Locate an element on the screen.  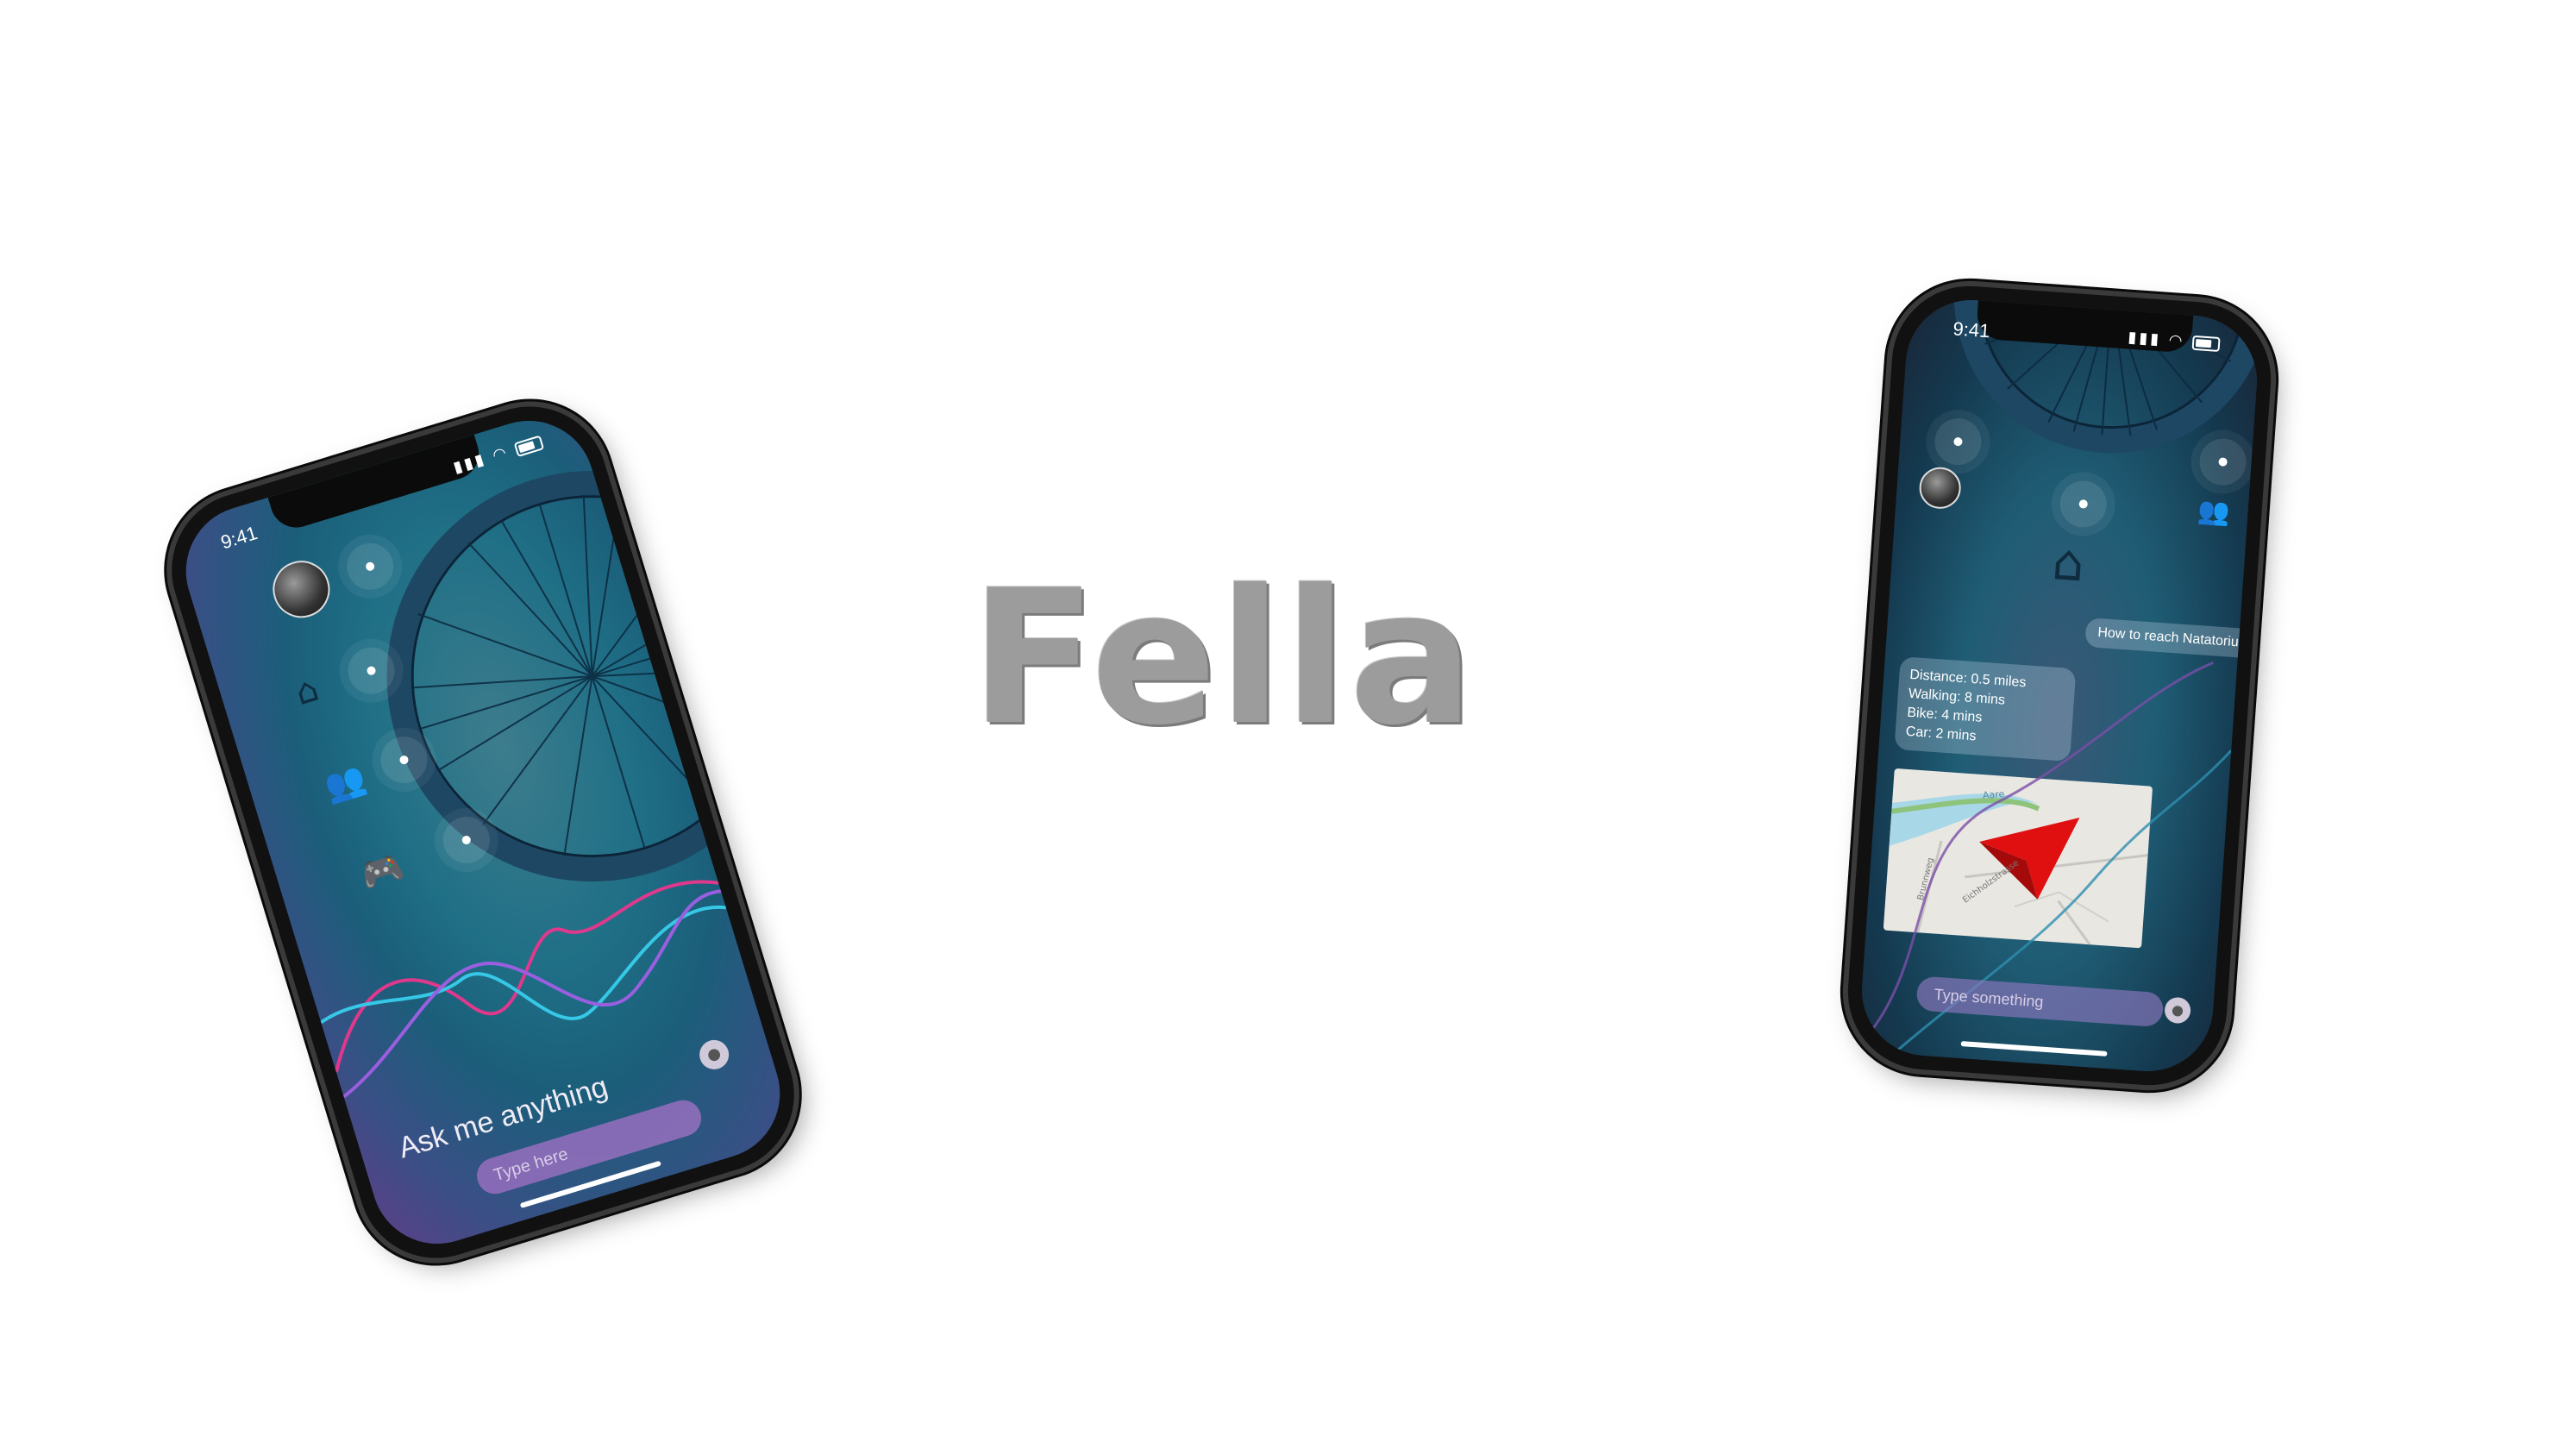
brand-title: Fella is located at coordinates (1223, 658).